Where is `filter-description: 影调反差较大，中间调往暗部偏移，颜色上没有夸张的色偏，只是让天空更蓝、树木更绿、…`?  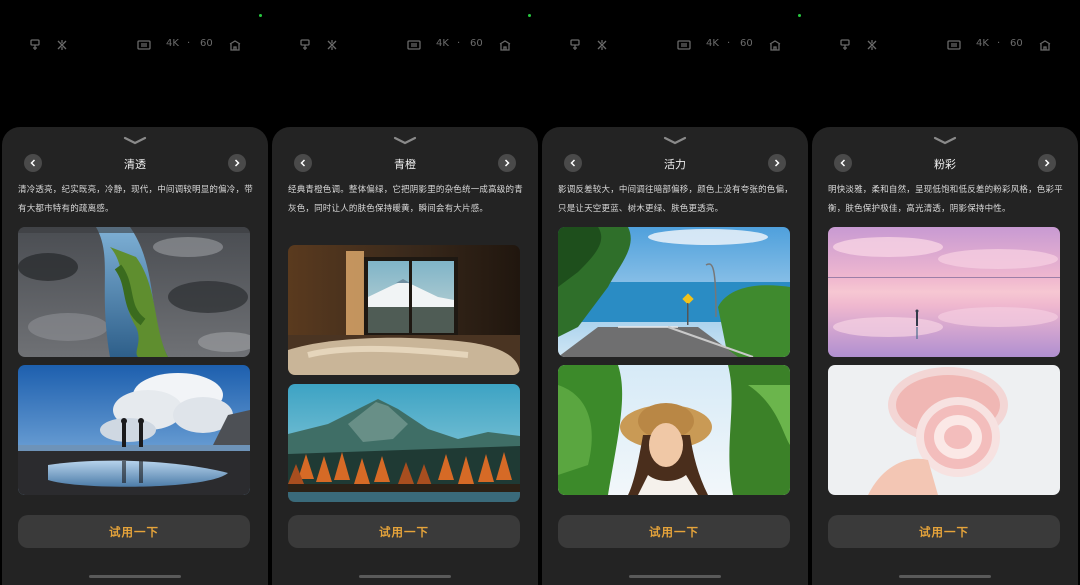 filter-description: 影调反差较大，中间调往暗部偏移，颜色上没有夸张的色偏，只是让天空更蓝、树木更绿、… is located at coordinates (675, 199).